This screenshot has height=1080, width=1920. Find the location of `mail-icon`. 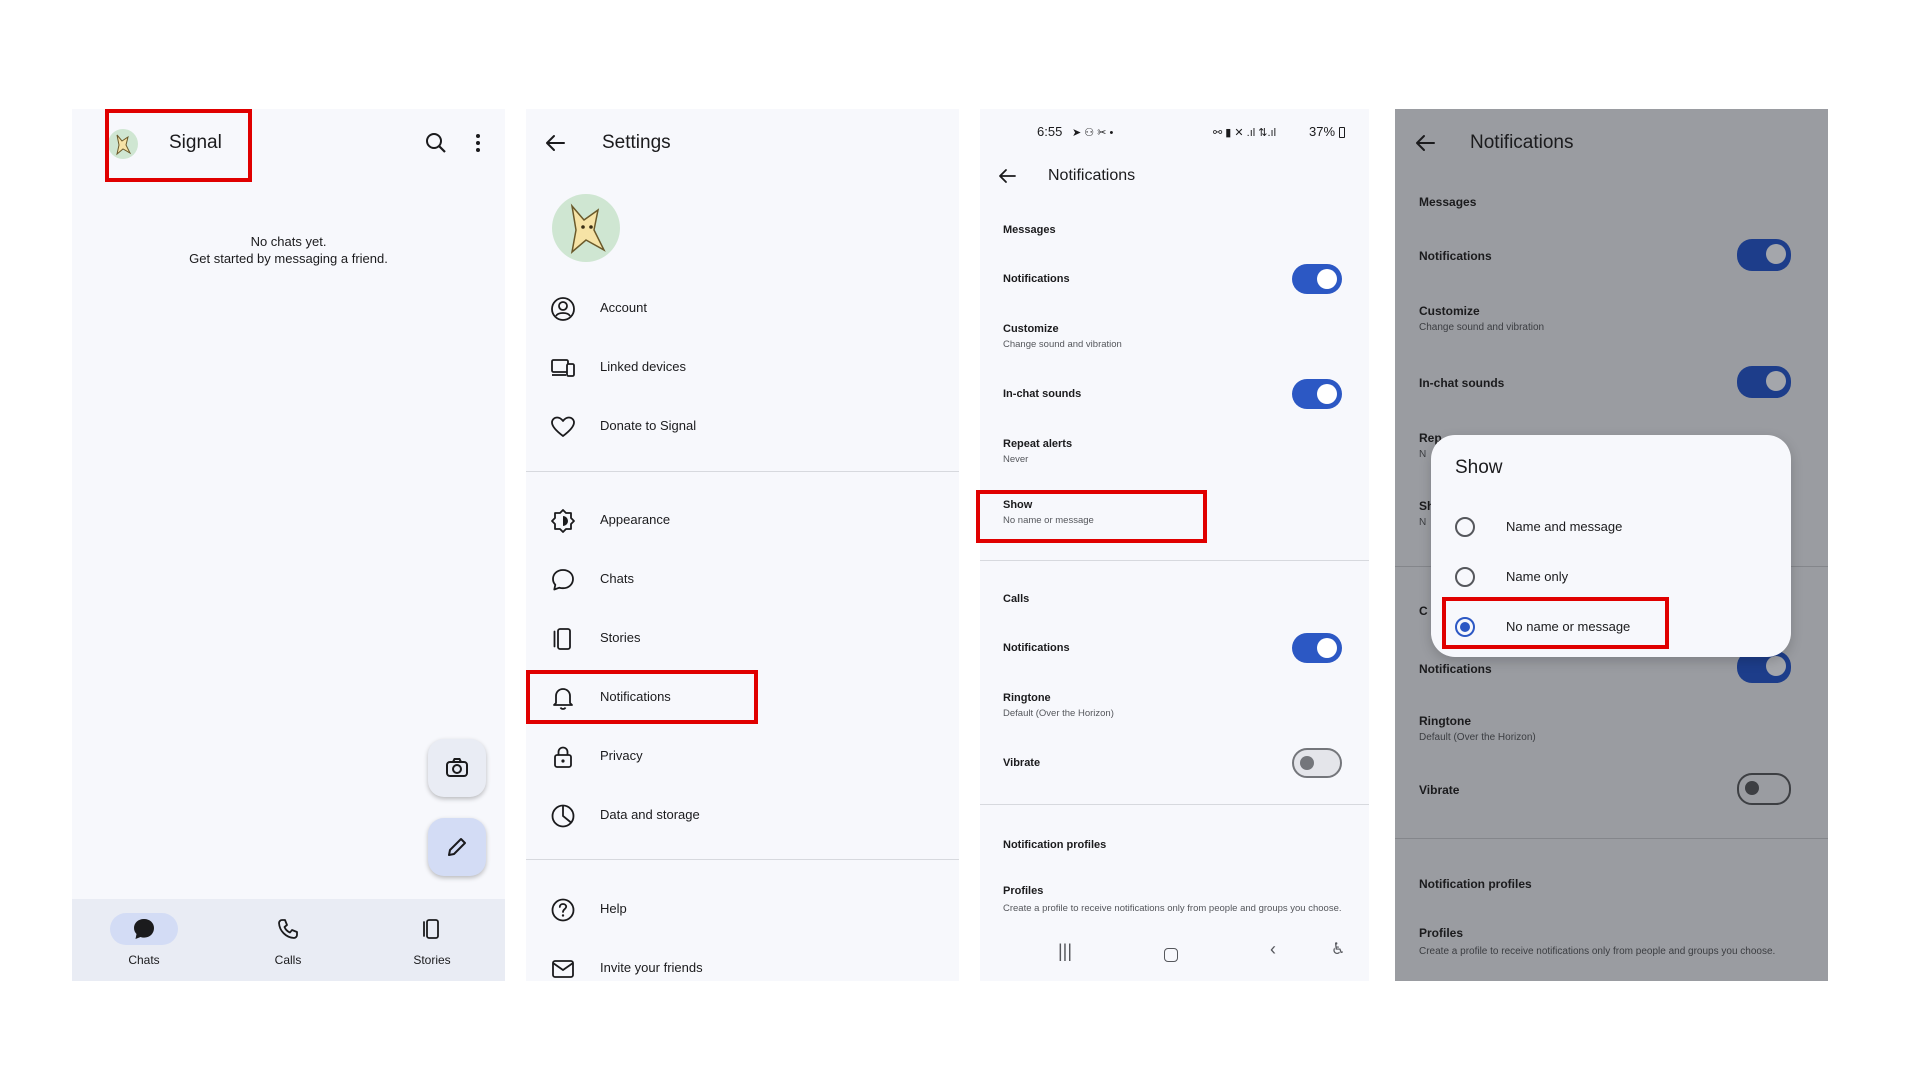

mail-icon is located at coordinates (563, 968).